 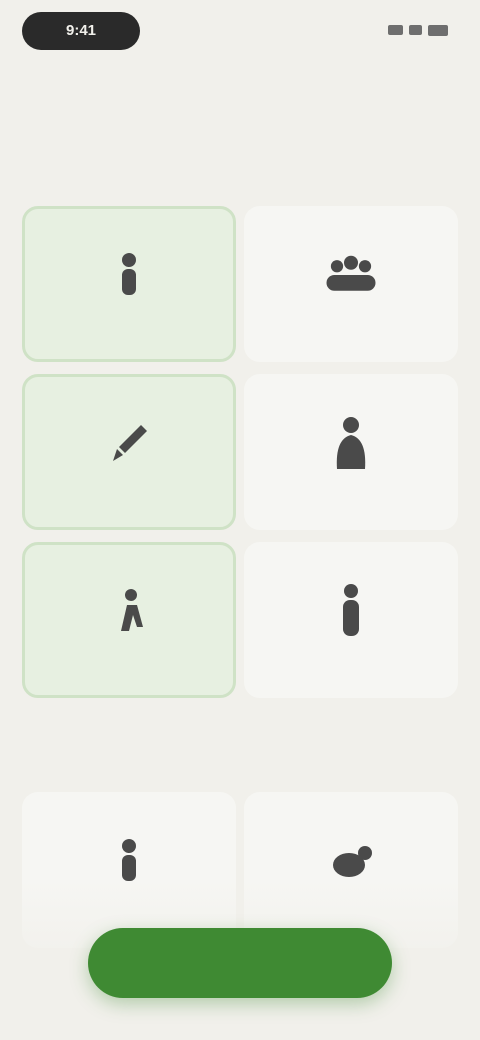 What do you see at coordinates (437, 30) in the screenshot?
I see `battery-icon` at bounding box center [437, 30].